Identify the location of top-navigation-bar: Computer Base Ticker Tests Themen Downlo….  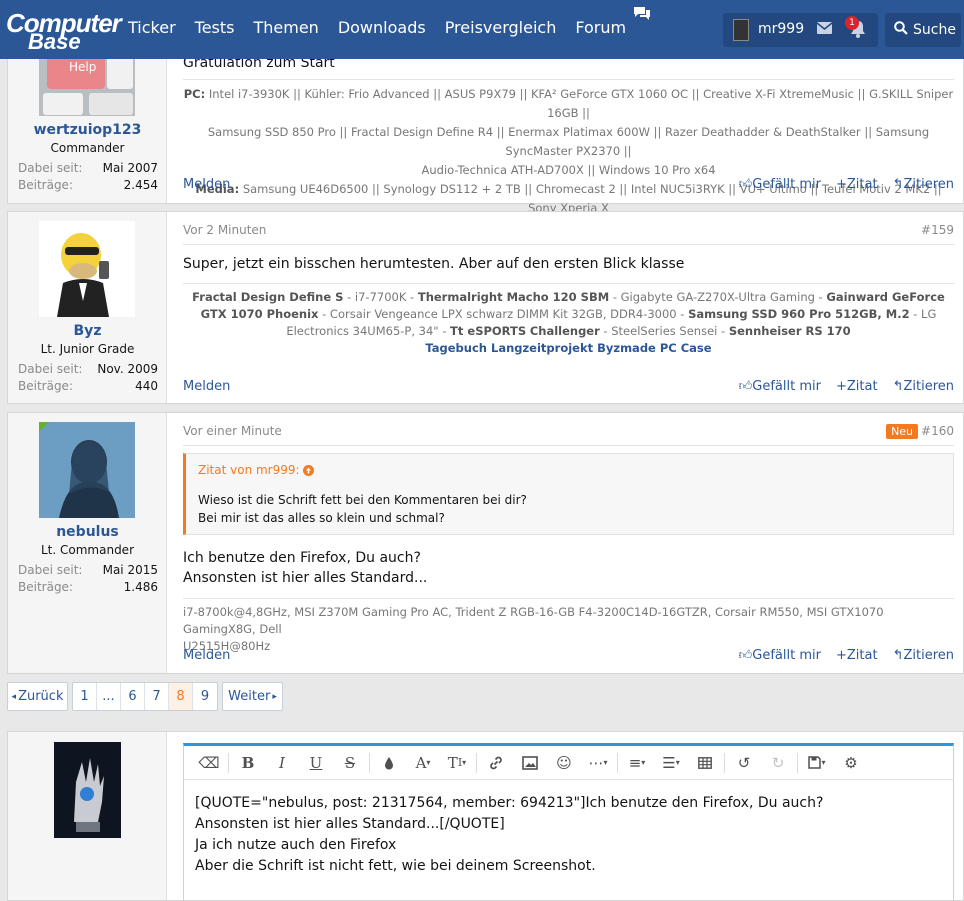
(482, 29).